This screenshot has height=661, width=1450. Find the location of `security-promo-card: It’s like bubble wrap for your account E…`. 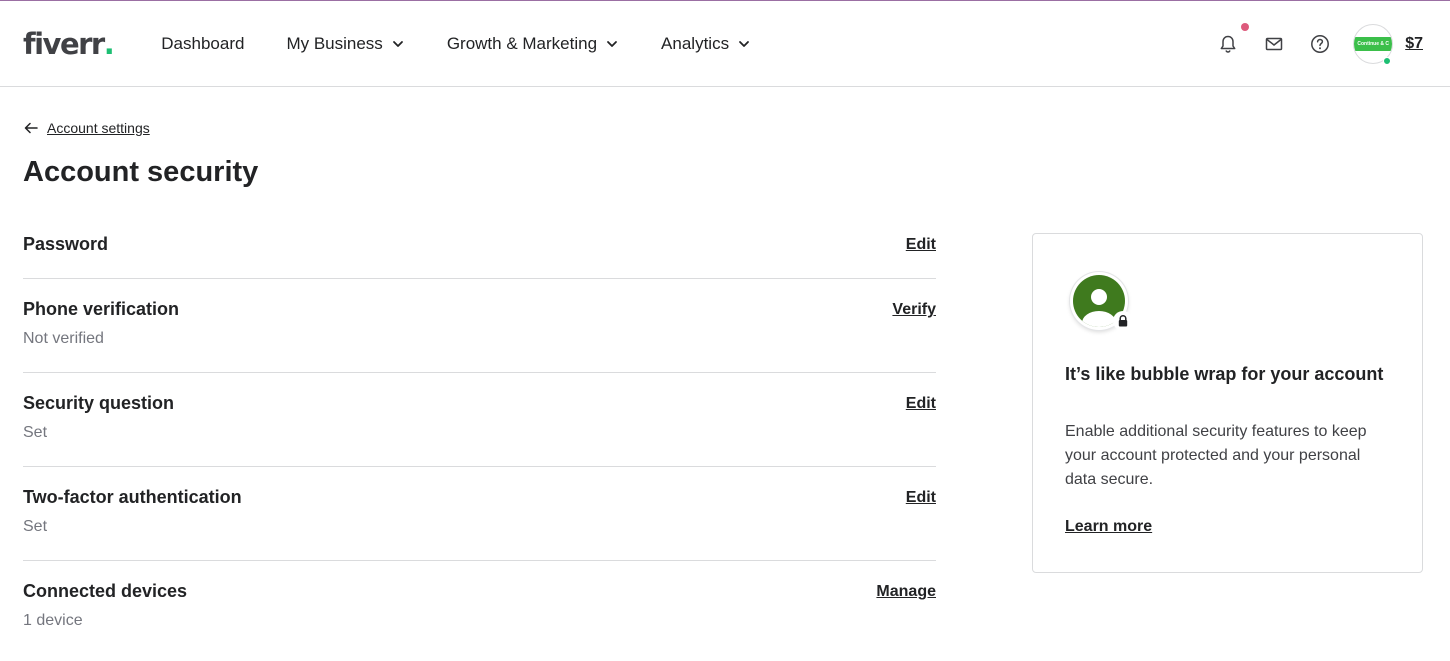

security-promo-card: It’s like bubble wrap for your account E… is located at coordinates (1227, 403).